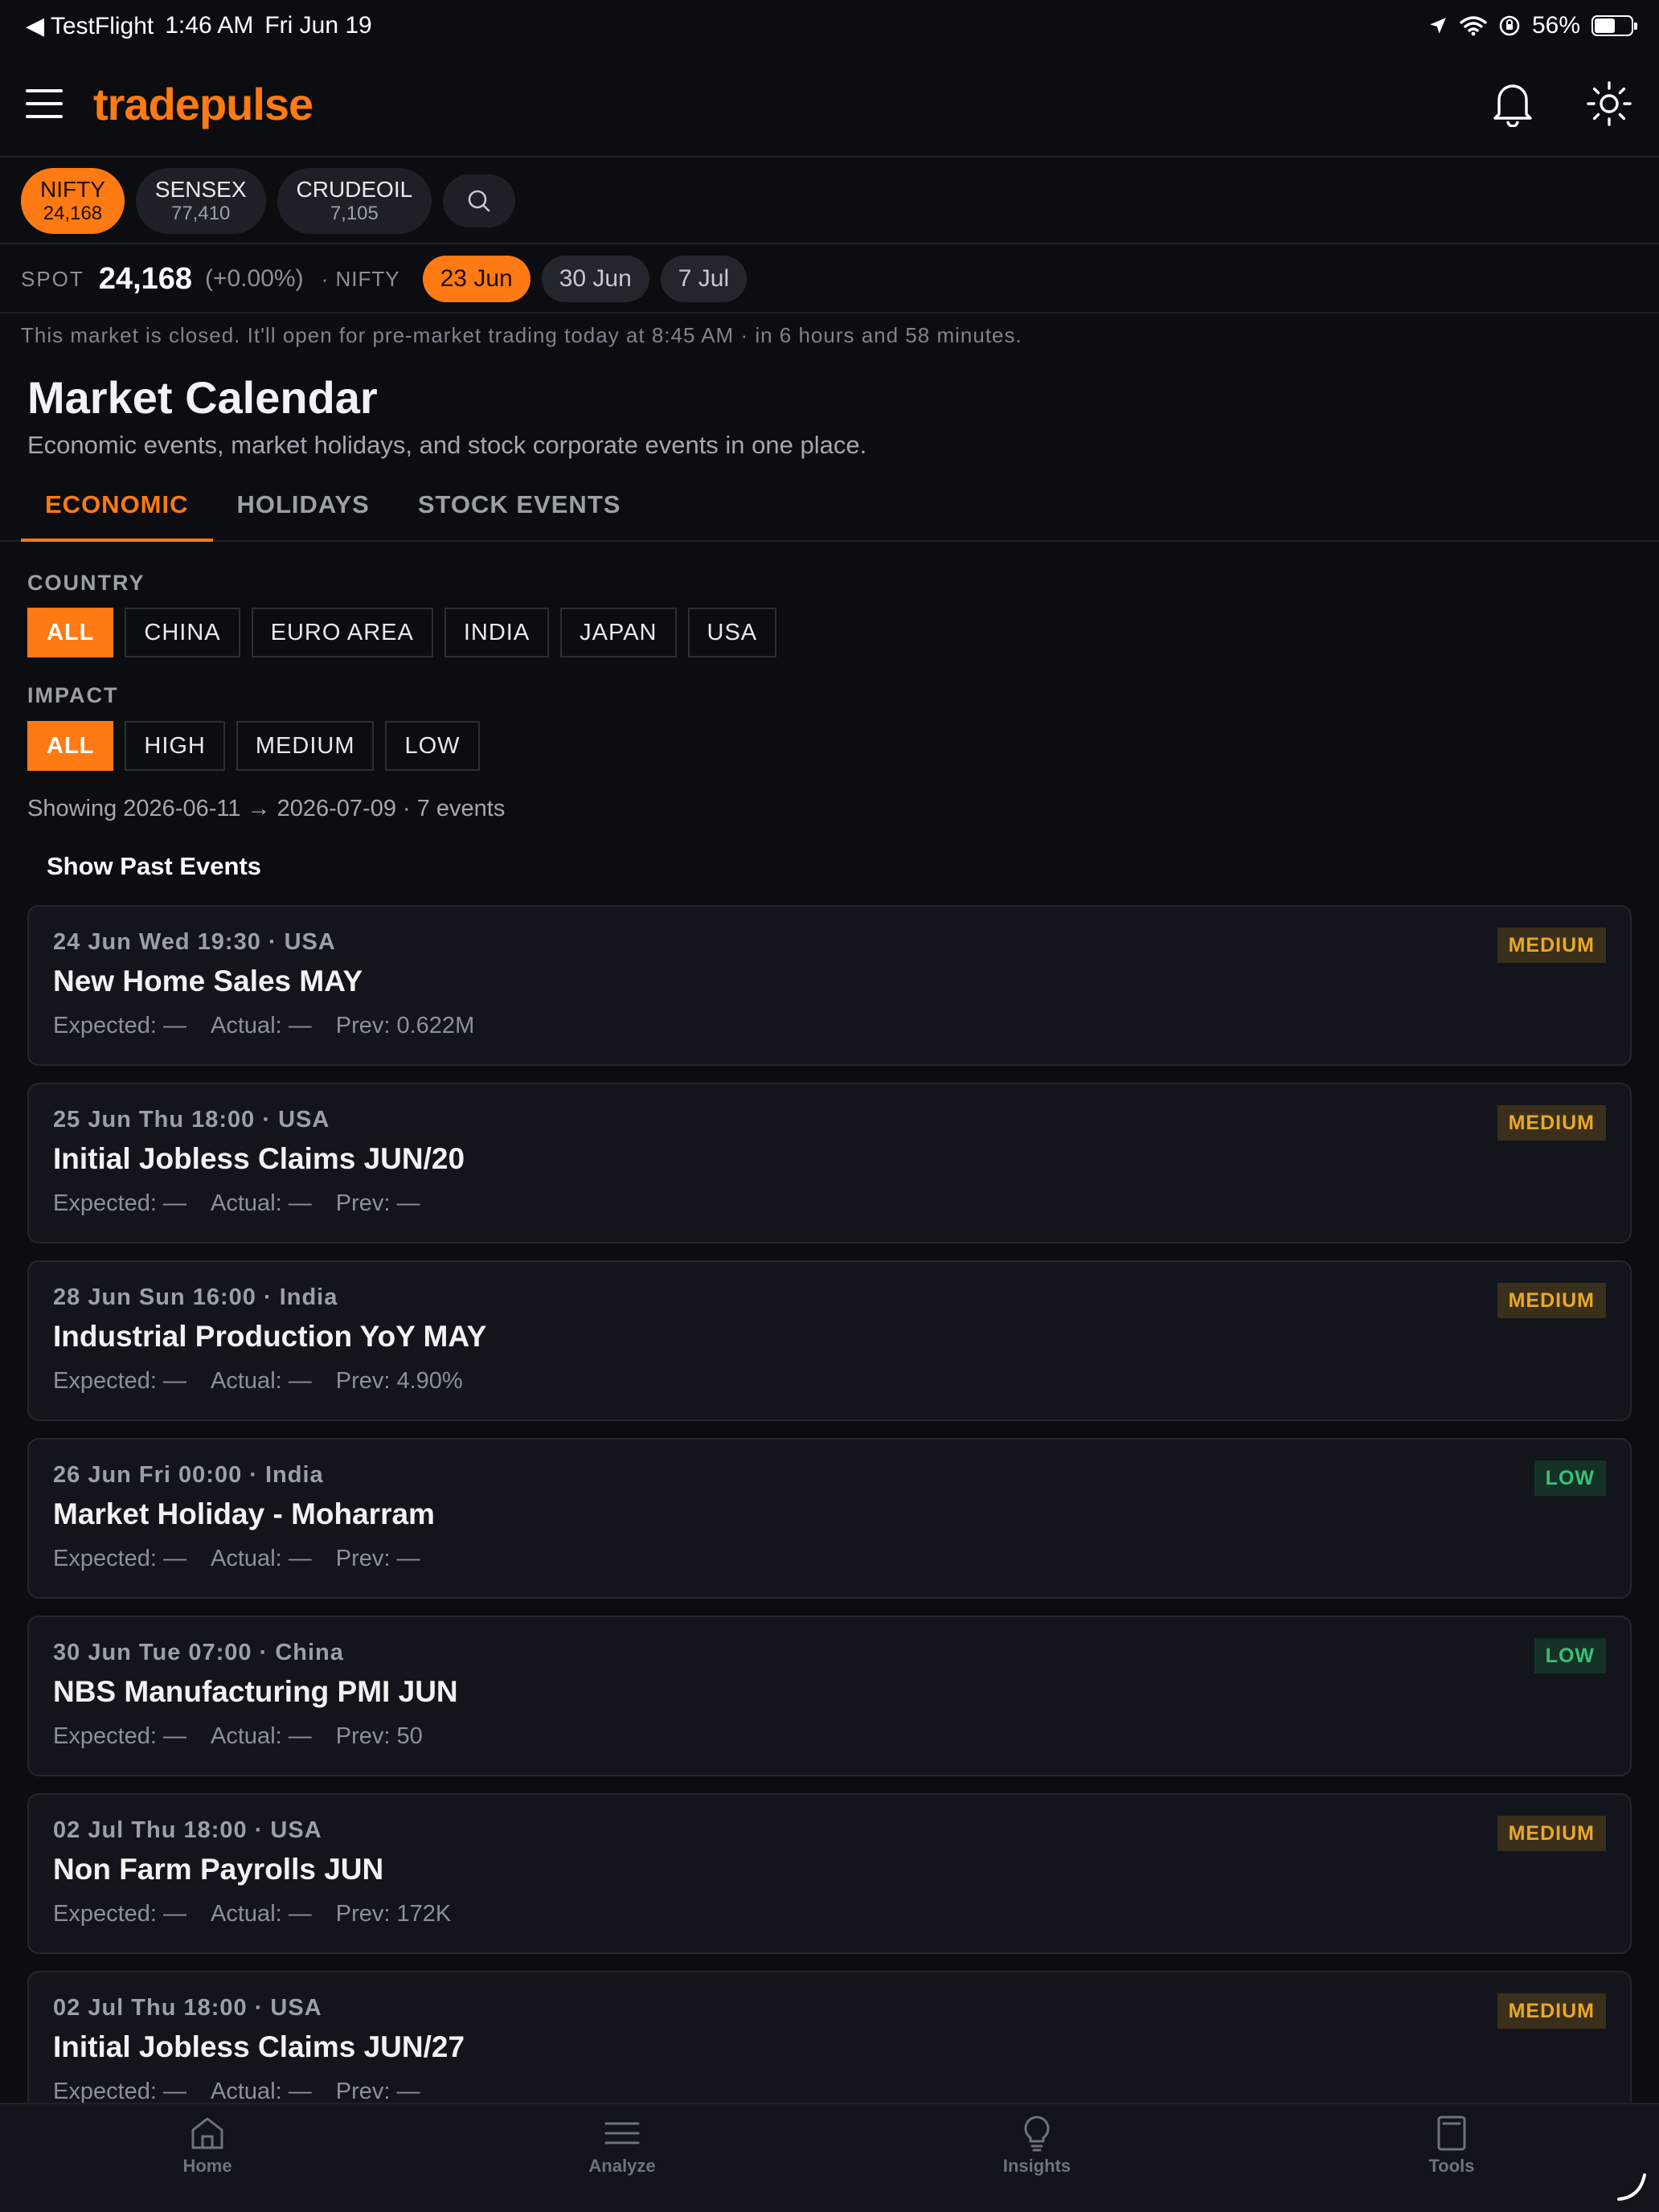 This screenshot has height=2212, width=1659. Describe the element at coordinates (70, 632) in the screenshot. I see `country-chip-all: ALL` at that location.